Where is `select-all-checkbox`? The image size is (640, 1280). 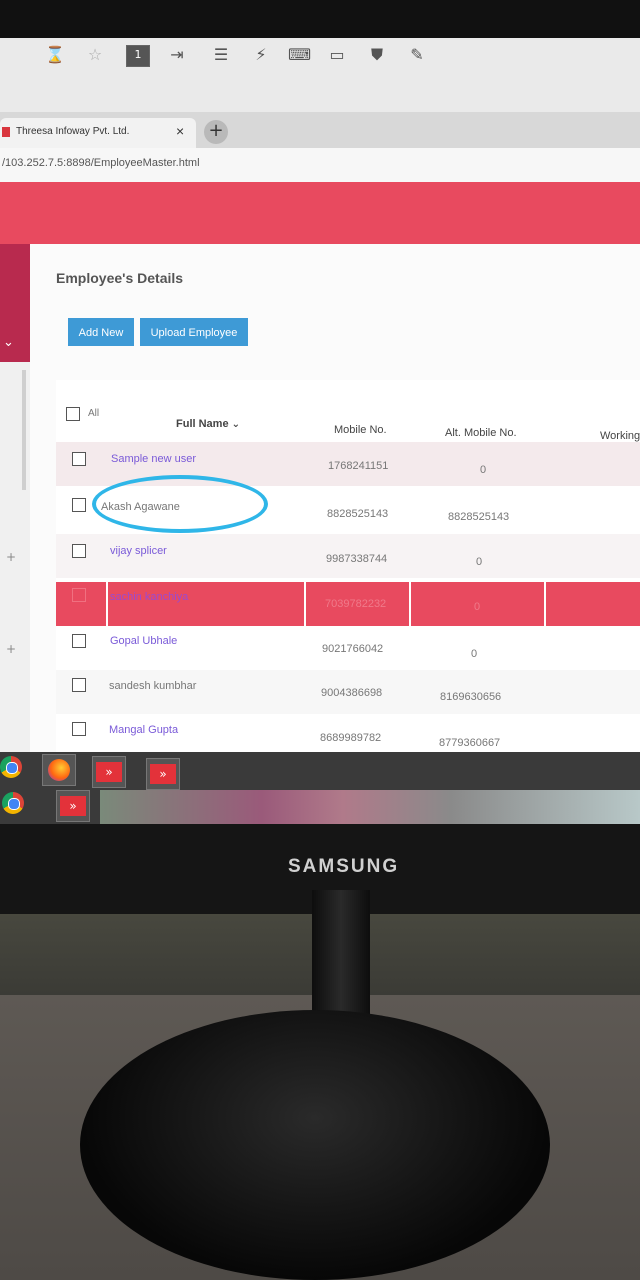
select-all-checkbox is located at coordinates (73, 414).